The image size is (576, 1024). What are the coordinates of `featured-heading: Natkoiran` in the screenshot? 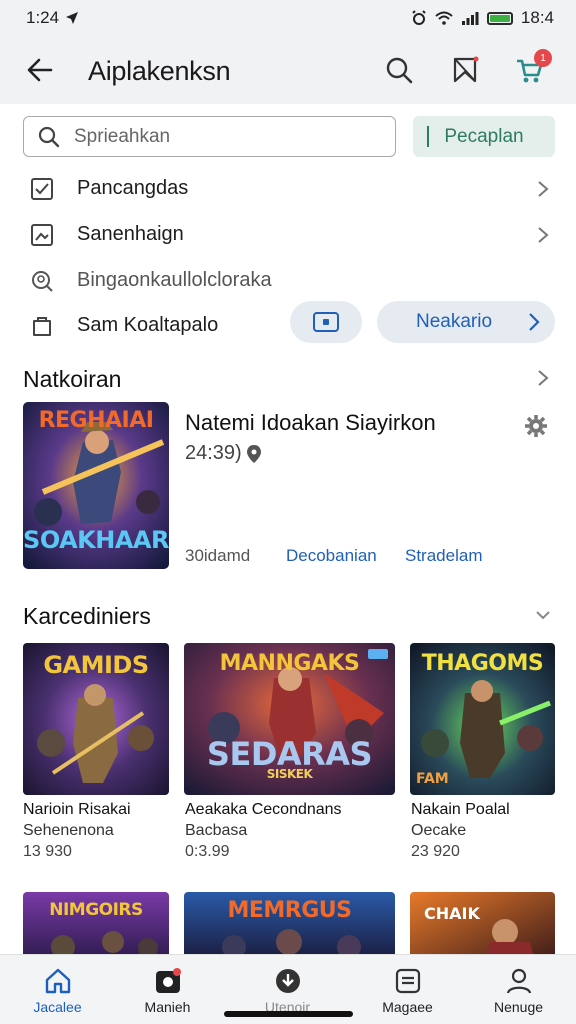 It's located at (72, 379).